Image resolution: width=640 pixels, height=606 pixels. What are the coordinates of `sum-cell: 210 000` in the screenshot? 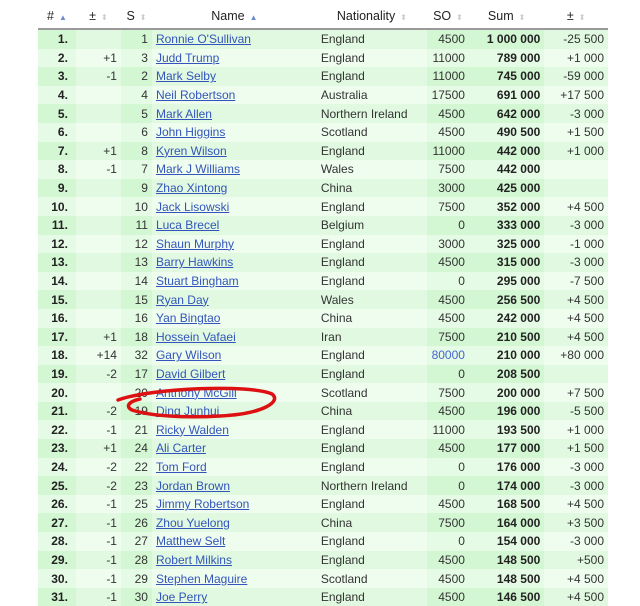 It's located at (506, 355).